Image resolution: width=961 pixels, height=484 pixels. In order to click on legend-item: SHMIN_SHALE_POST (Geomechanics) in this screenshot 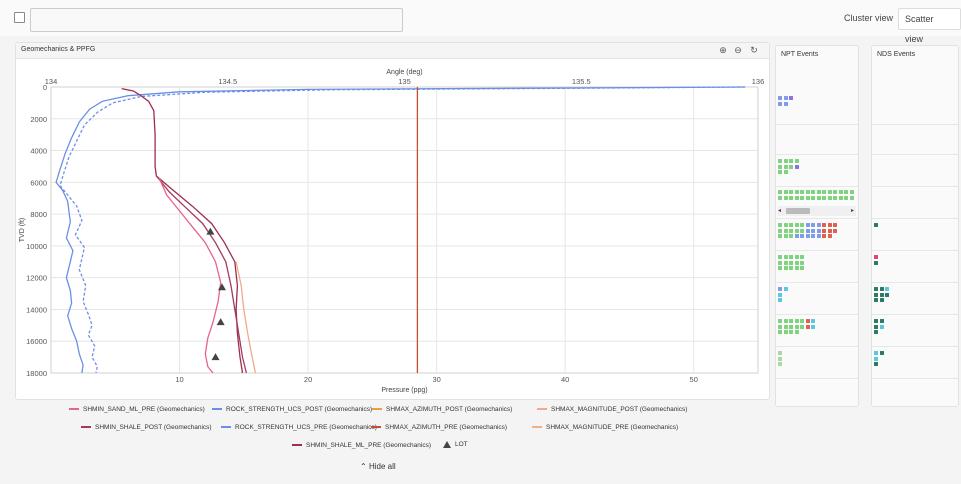, I will do `click(146, 427)`.